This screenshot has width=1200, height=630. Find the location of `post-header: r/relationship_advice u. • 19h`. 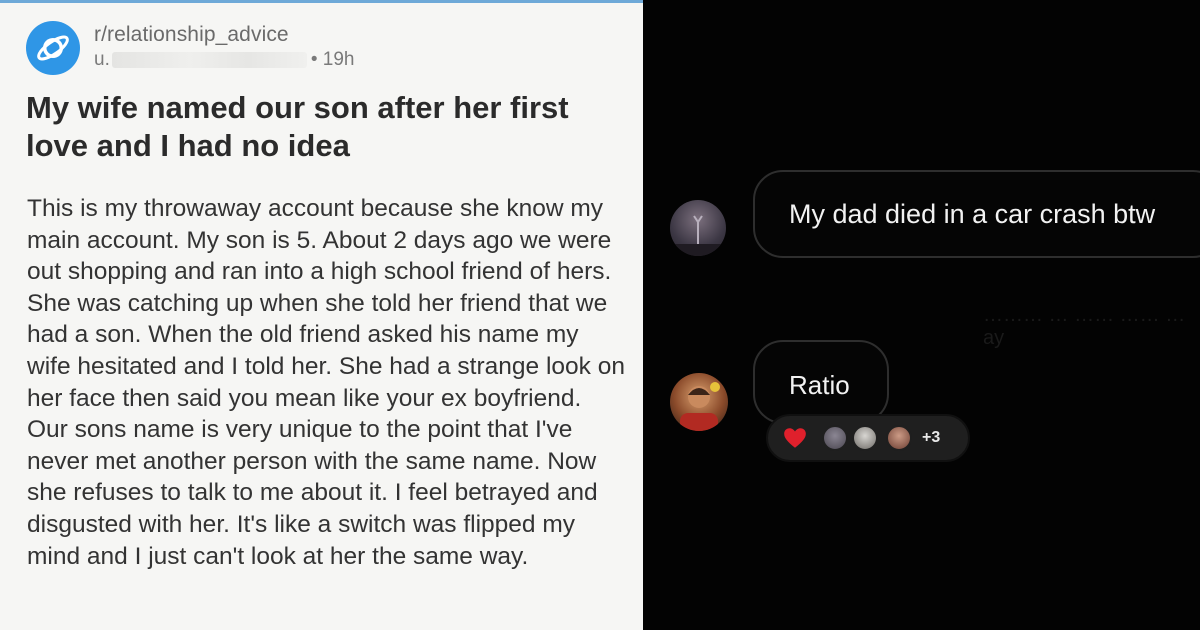

post-header: r/relationship_advice u. • 19h is located at coordinates (190, 48).